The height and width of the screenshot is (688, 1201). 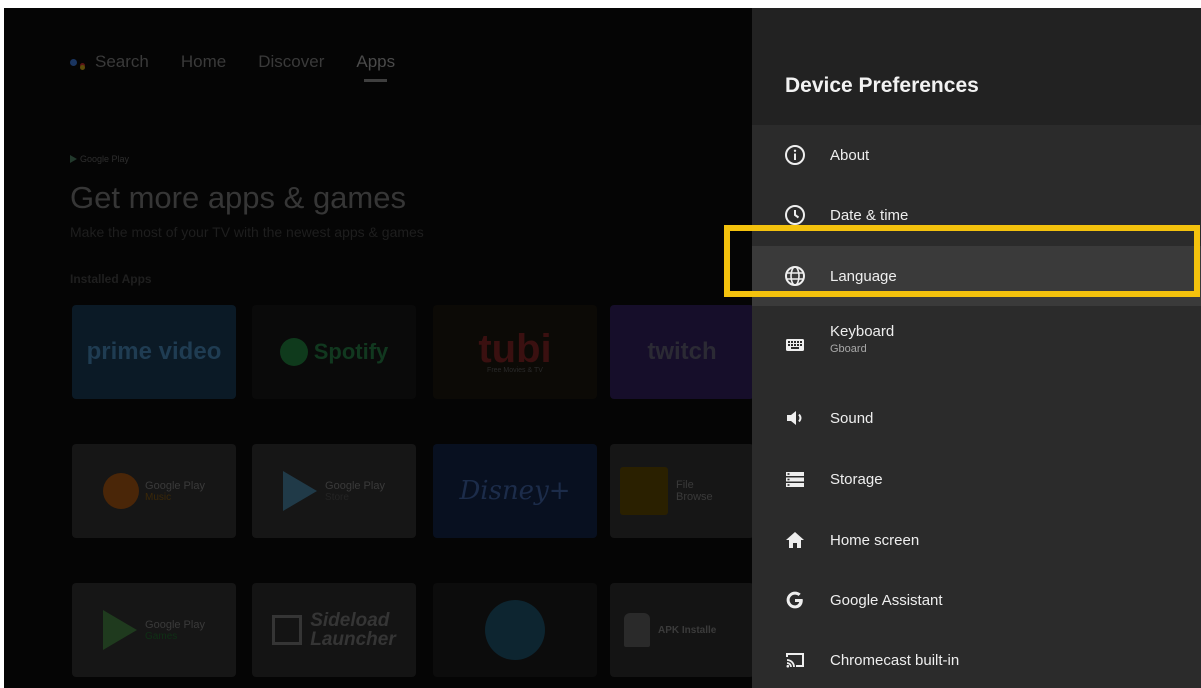 What do you see at coordinates (682, 491) in the screenshot?
I see `app-tile-file-browser: File Browse` at bounding box center [682, 491].